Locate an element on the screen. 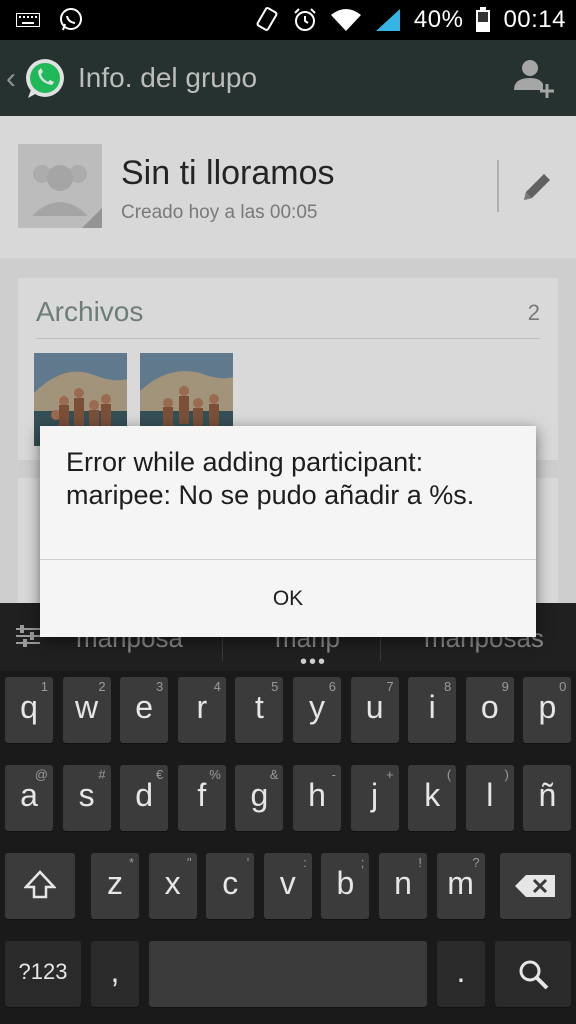  key-j: j + is located at coordinates (374, 798).